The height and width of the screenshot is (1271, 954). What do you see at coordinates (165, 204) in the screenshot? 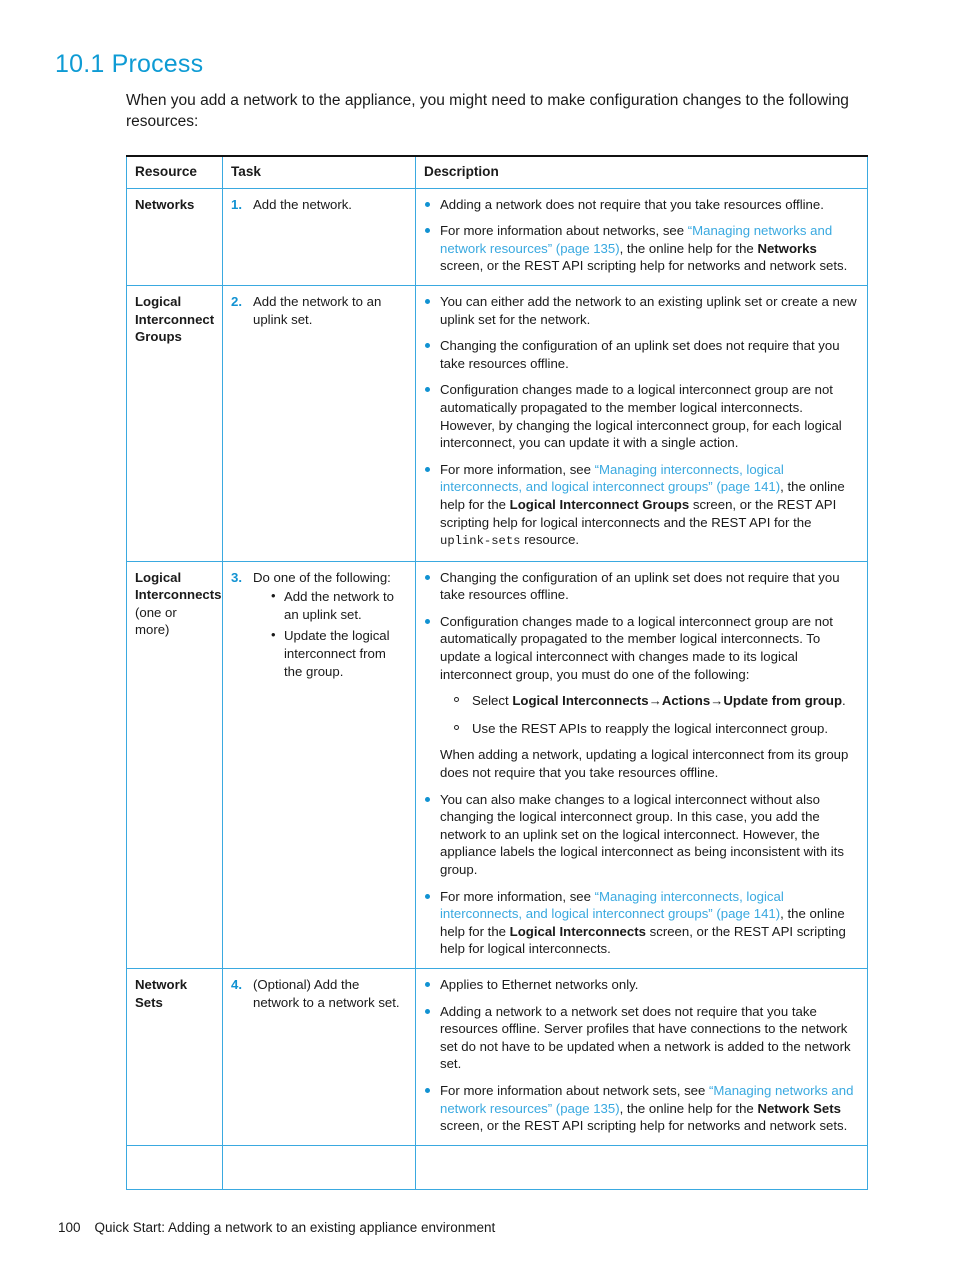
I see `resource-name: Networks` at bounding box center [165, 204].